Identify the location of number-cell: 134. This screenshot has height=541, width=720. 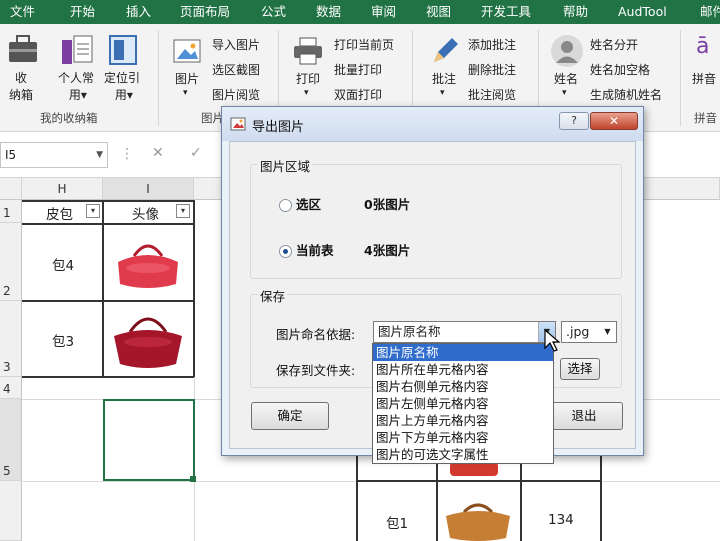
(561, 520).